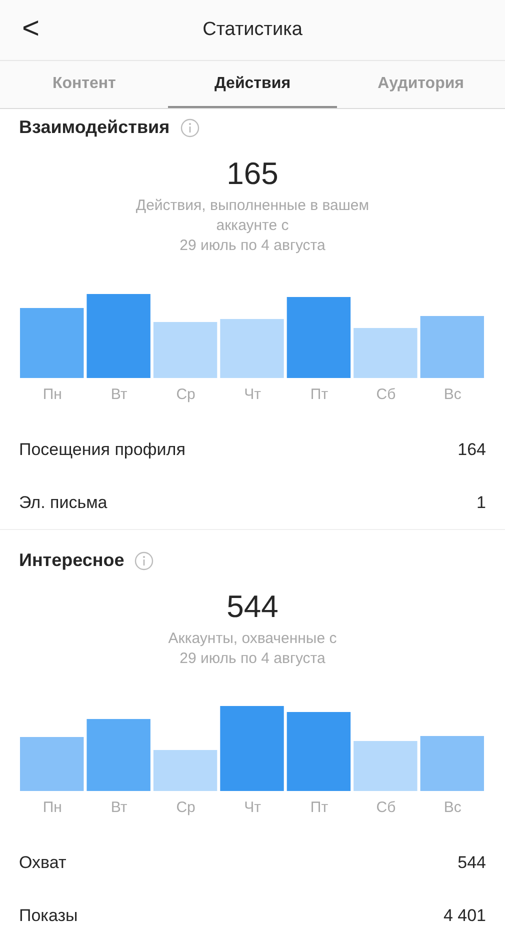  Describe the element at coordinates (71, 560) in the screenshot. I see `section-title: Интересное` at that location.